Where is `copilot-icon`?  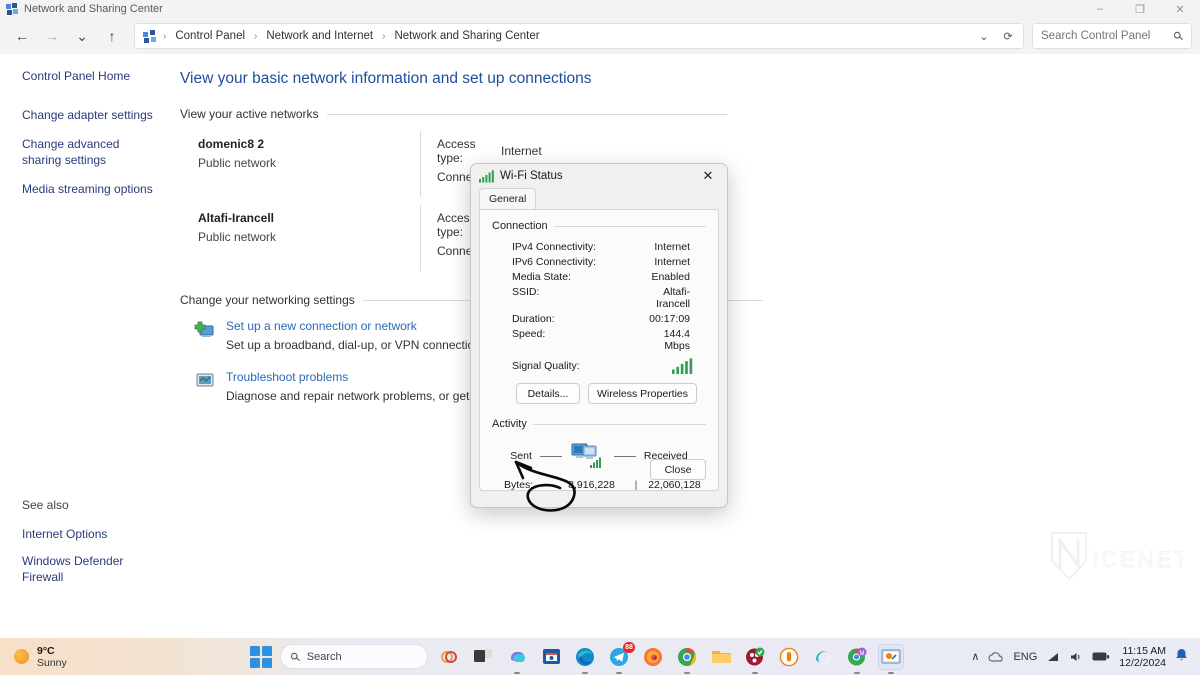 copilot-icon is located at coordinates (517, 659).